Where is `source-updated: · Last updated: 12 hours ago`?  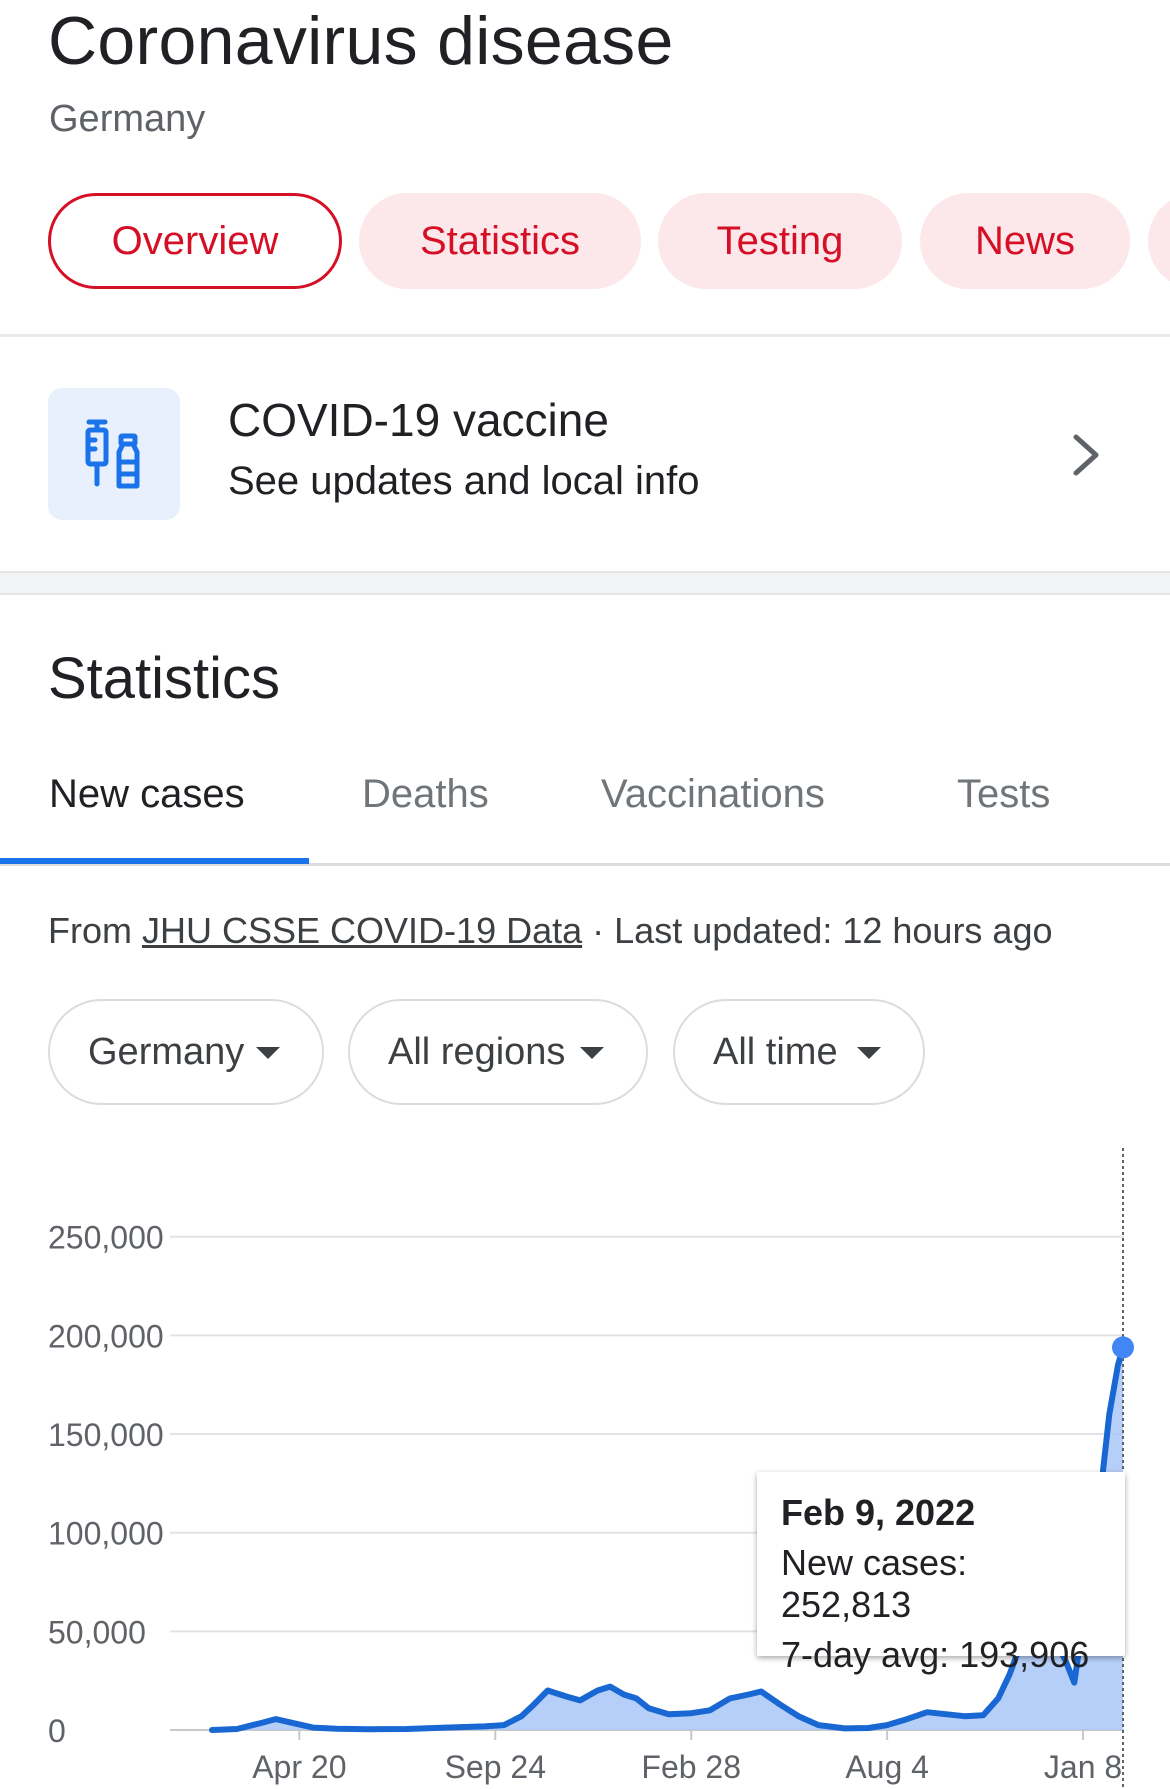 source-updated: · Last updated: 12 hours ago is located at coordinates (822, 930).